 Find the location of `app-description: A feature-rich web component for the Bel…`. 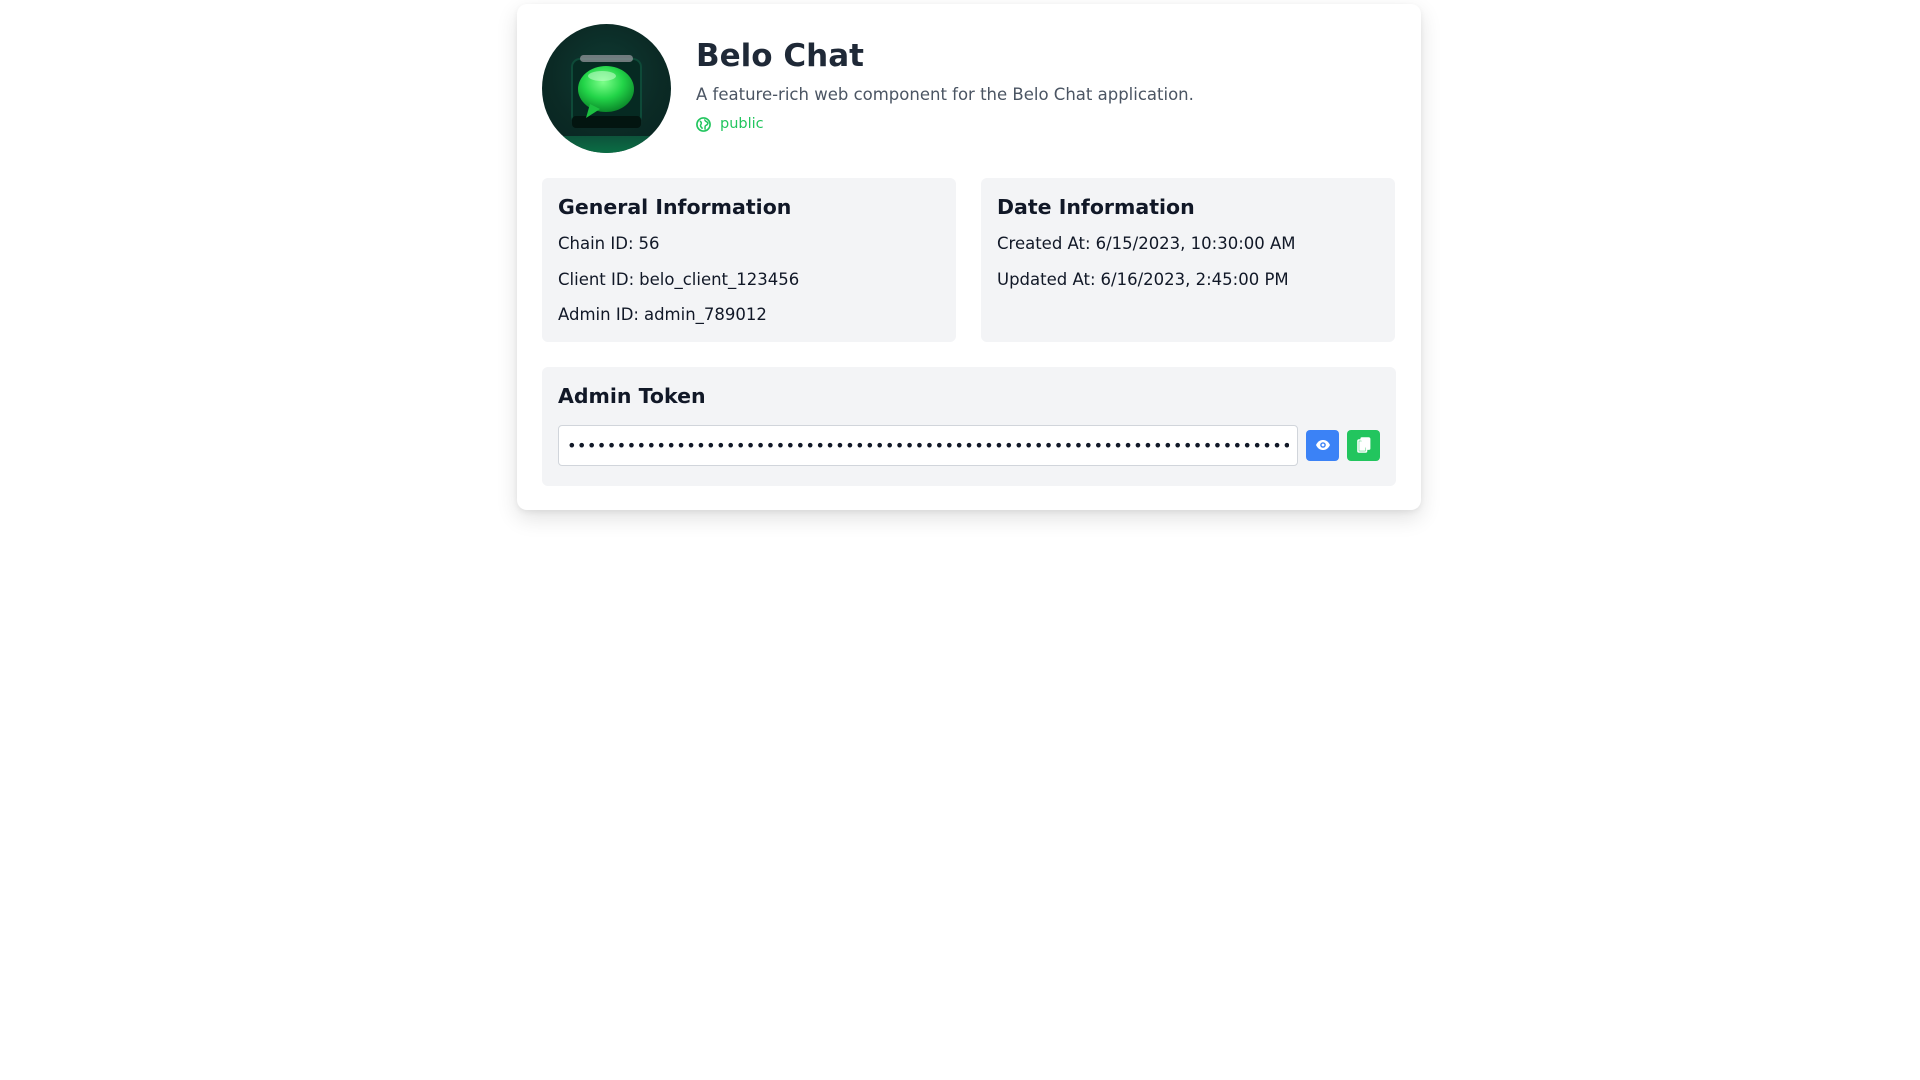

app-description: A feature-rich web component for the Bel… is located at coordinates (945, 95).